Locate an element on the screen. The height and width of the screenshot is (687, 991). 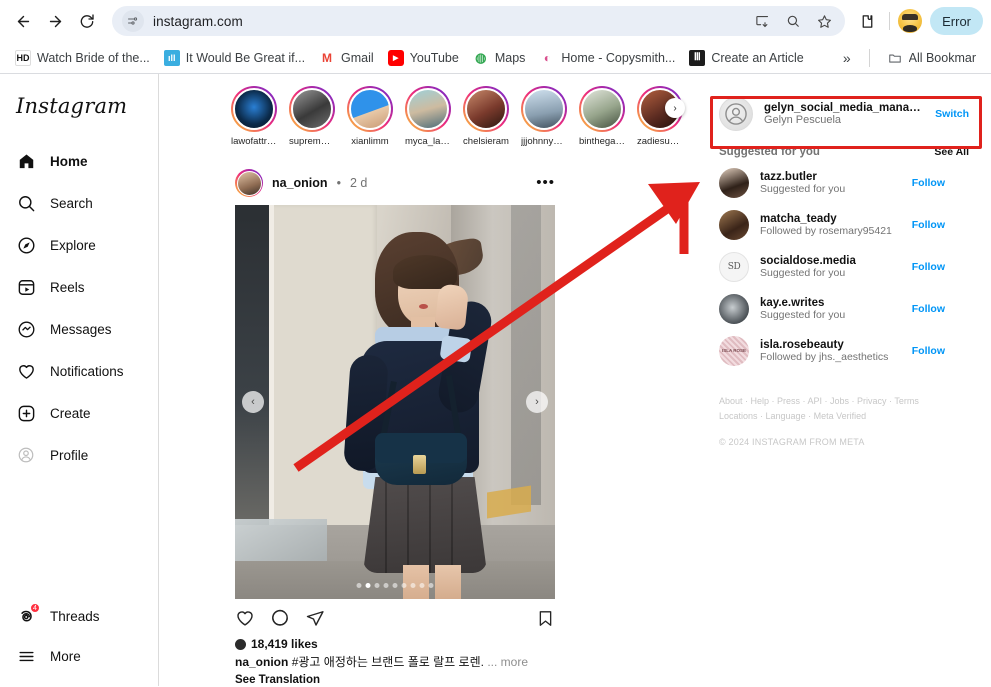
sidebar-item-messages: Messages is located at coordinates (79, 329).